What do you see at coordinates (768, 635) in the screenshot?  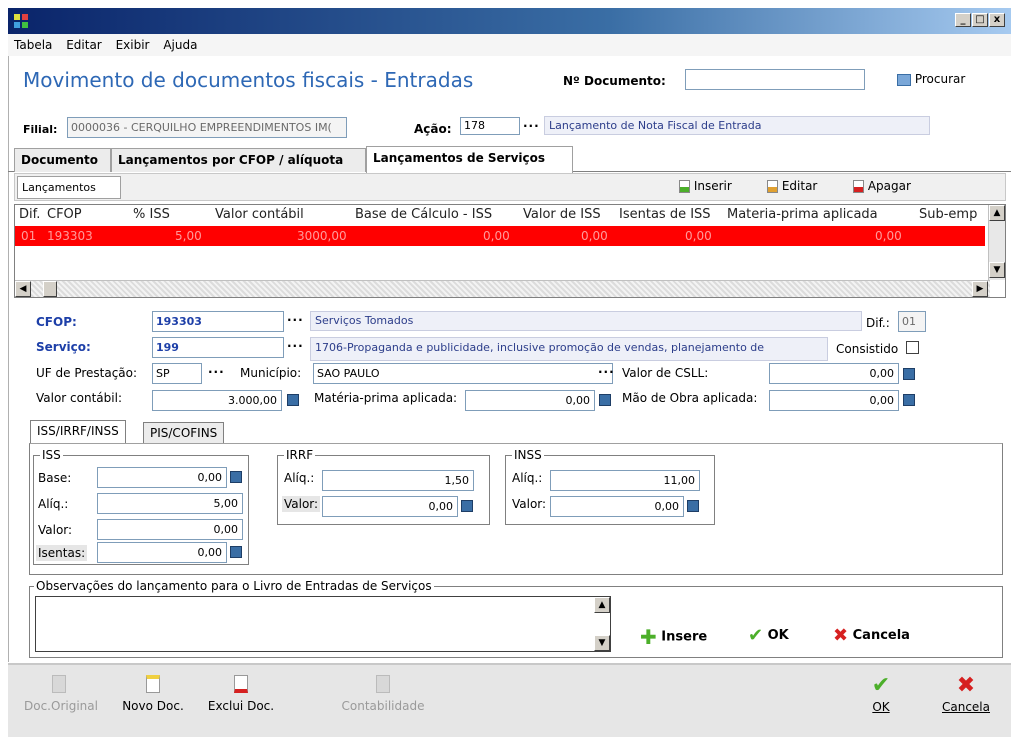 I see `ok-button: ✔ OK` at bounding box center [768, 635].